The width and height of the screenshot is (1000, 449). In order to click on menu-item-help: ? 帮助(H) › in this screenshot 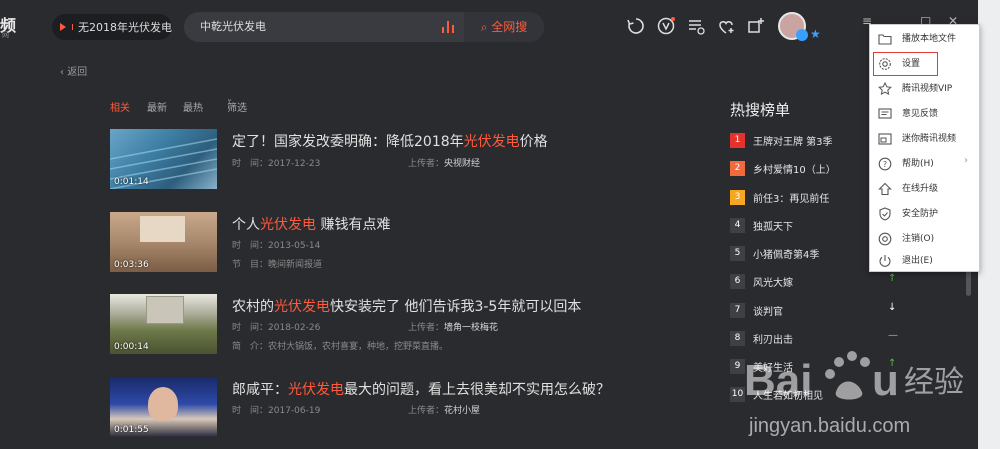, I will do `click(924, 164)`.